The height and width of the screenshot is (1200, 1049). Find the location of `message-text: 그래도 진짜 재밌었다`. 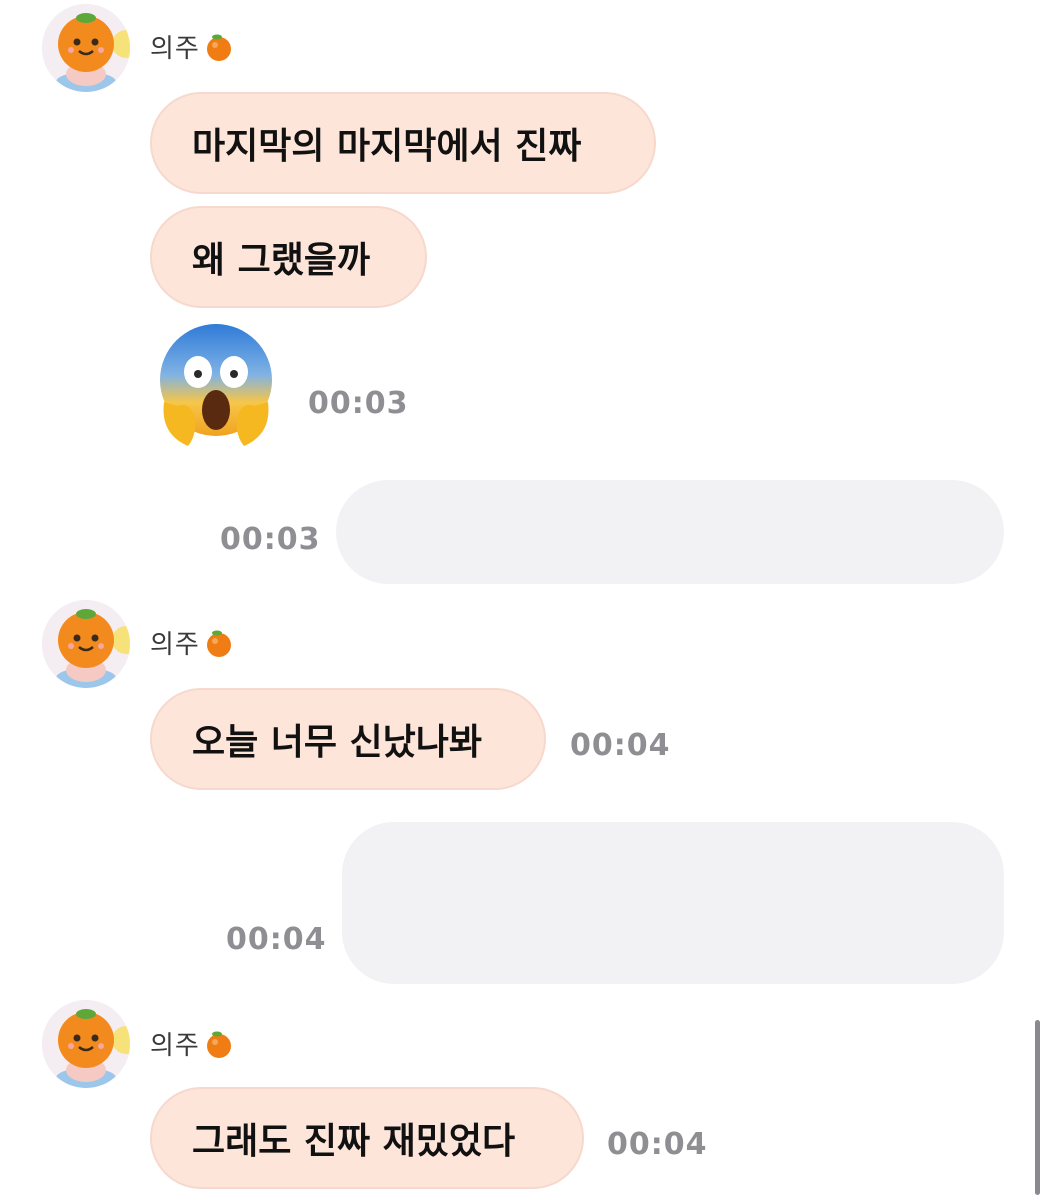

message-text: 그래도 진짜 재밌었다 is located at coordinates (354, 1141).